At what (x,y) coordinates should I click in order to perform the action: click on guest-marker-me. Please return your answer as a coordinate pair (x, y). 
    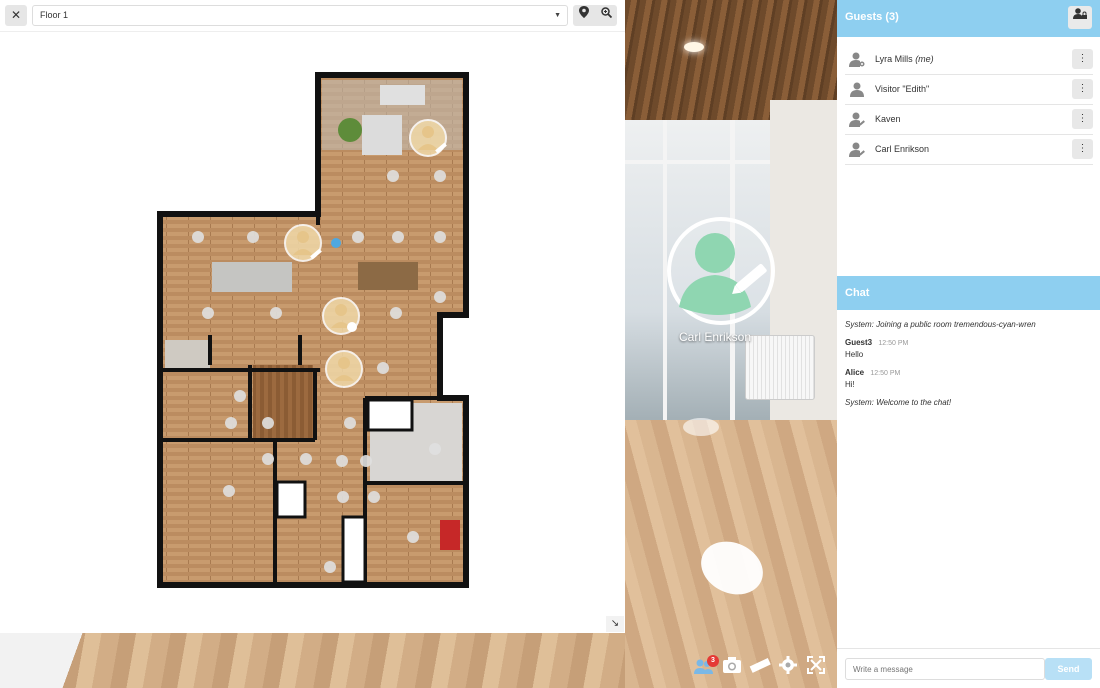
    Looking at the image, I should click on (341, 316).